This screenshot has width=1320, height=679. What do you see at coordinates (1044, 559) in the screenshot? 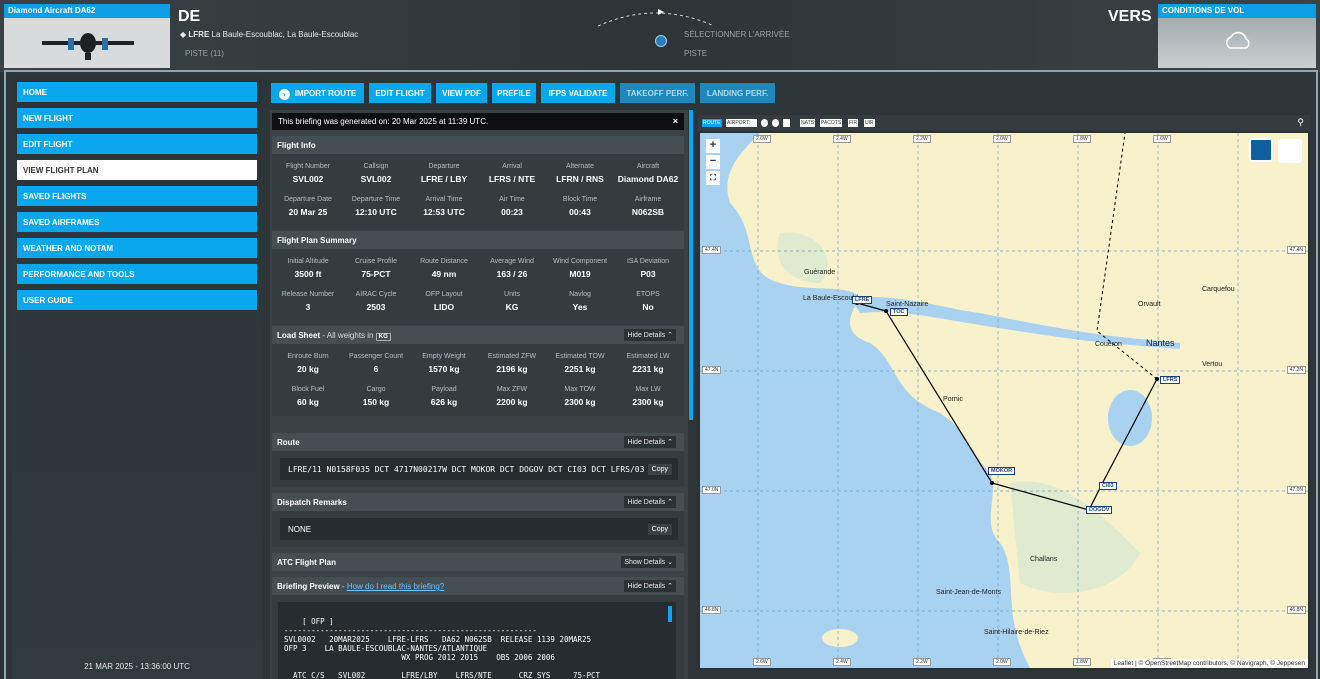
I see `map-place-label: Challans` at bounding box center [1044, 559].